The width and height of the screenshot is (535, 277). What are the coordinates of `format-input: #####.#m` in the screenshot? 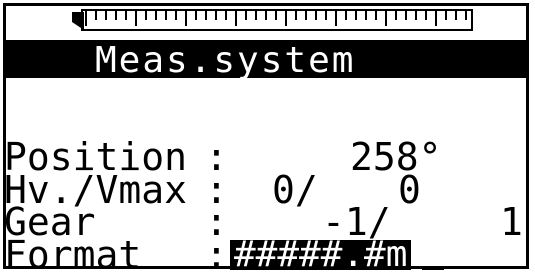 It's located at (321, 255).